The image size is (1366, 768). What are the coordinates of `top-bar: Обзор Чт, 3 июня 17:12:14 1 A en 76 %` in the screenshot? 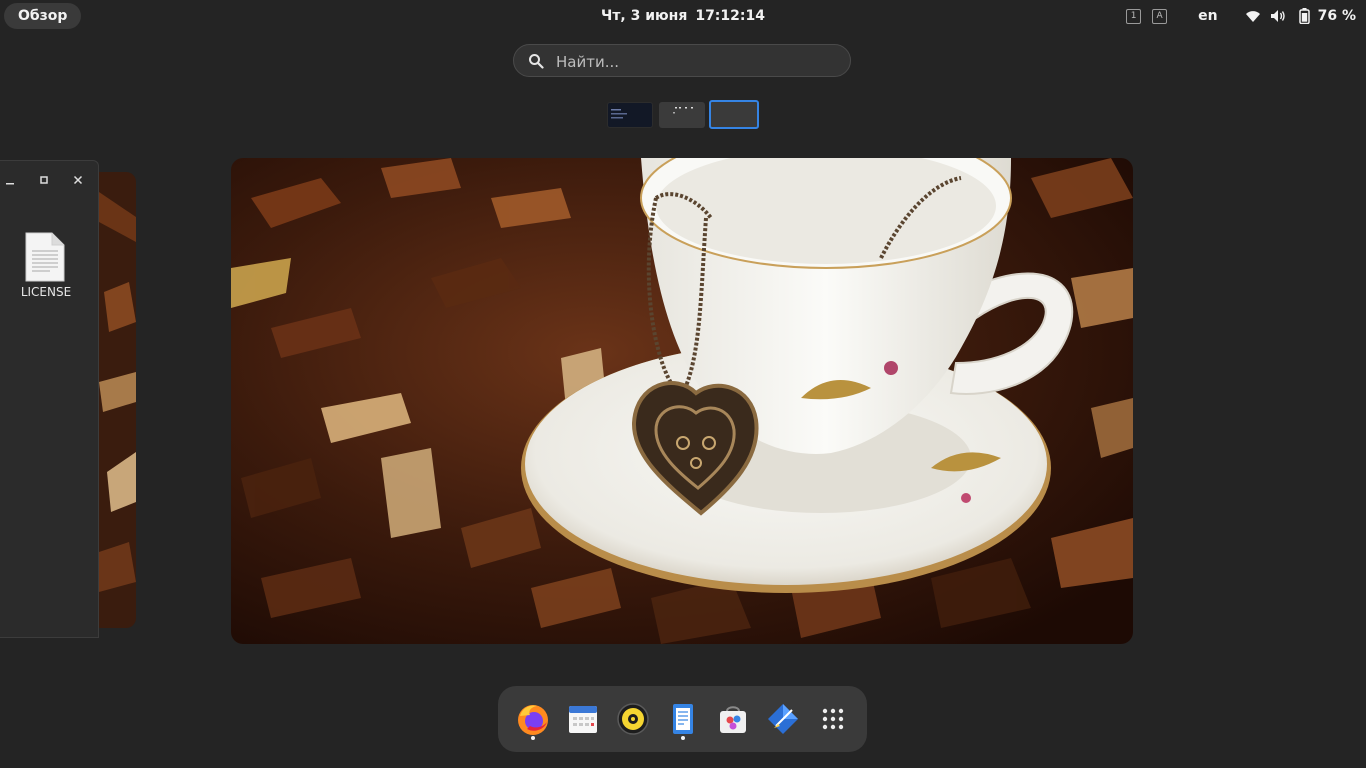 It's located at (683, 16).